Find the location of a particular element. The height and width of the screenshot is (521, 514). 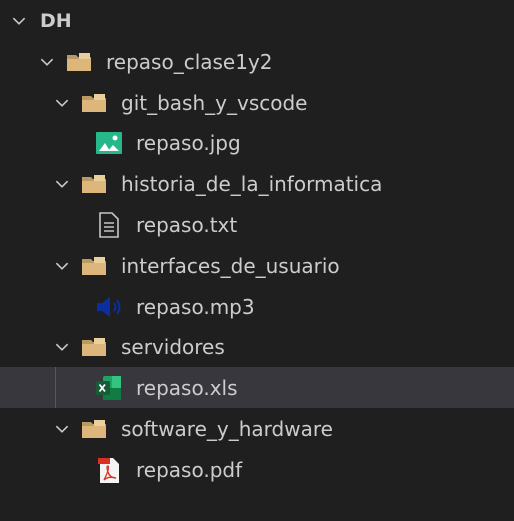

folder-software-y-hardware: software_y_hardware is located at coordinates (257, 428).